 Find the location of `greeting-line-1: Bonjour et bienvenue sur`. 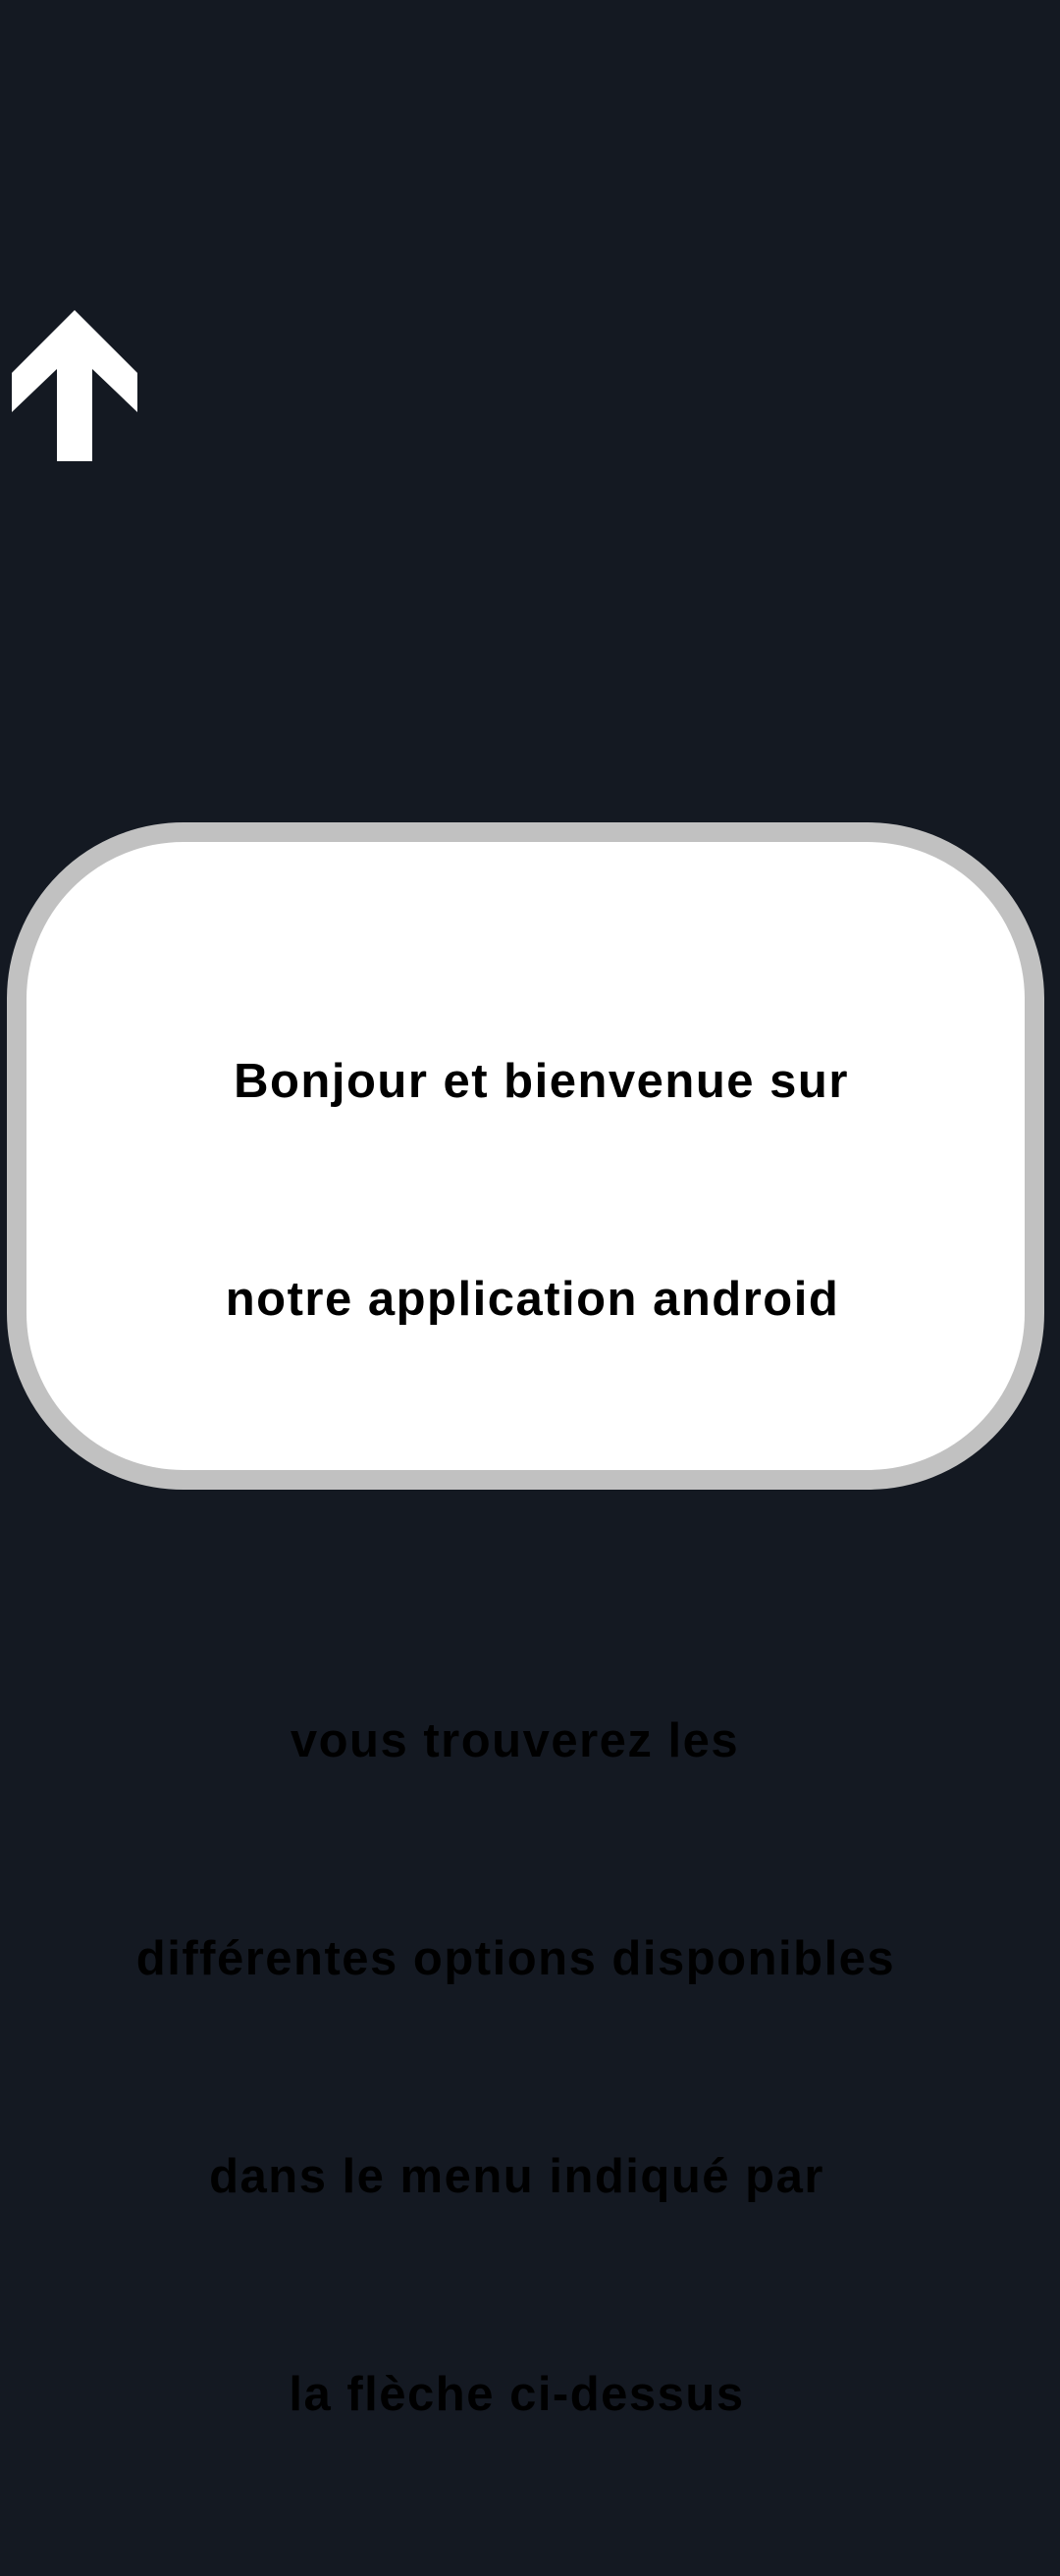

greeting-line-1: Bonjour et bienvenue sur is located at coordinates (541, 1081).